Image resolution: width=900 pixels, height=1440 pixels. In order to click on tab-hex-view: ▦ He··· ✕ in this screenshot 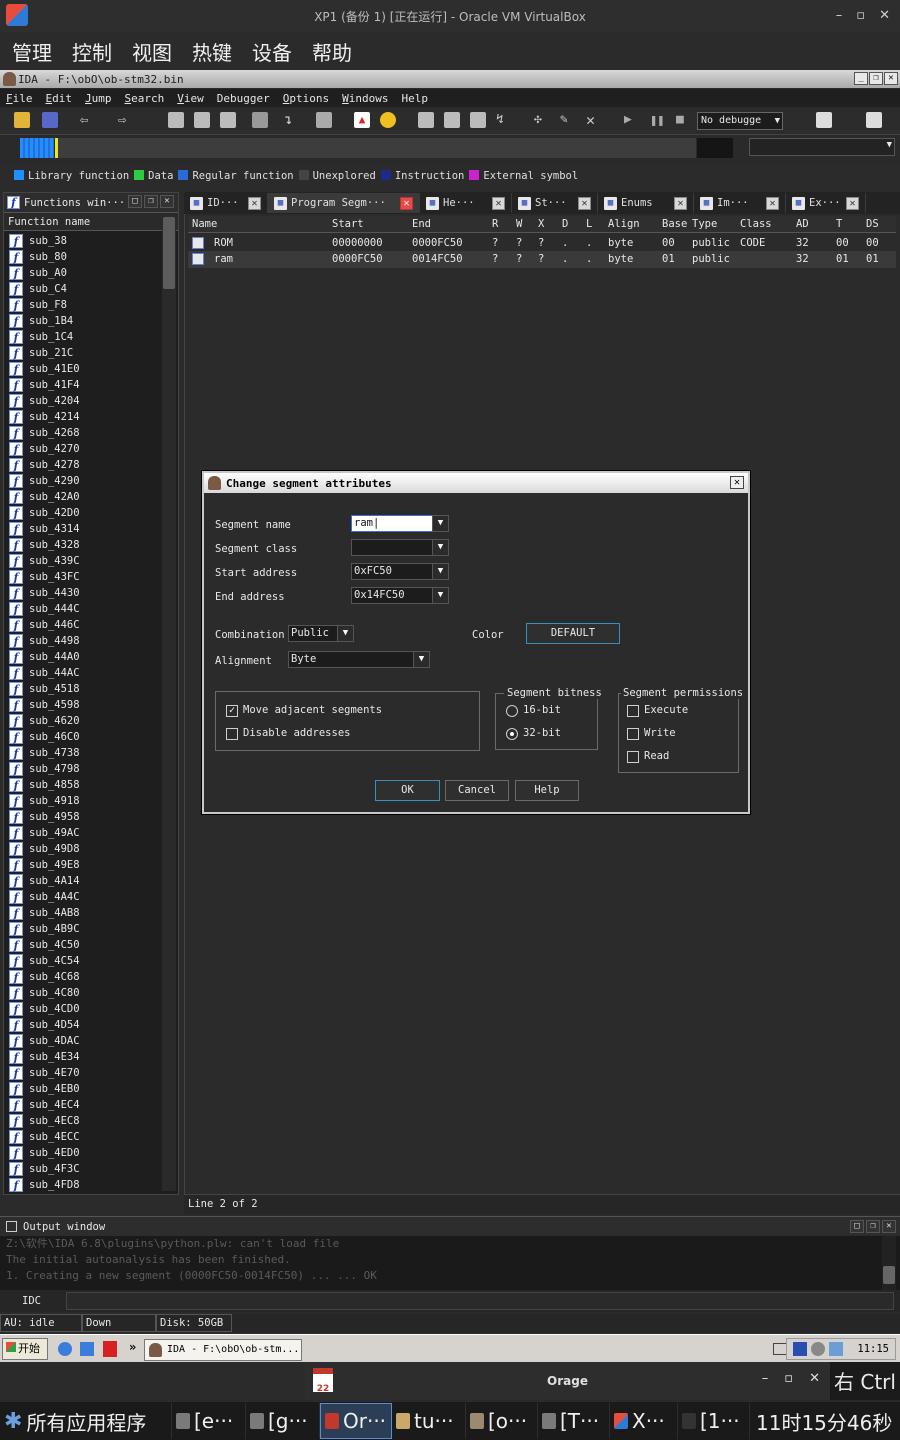, I will do `click(466, 203)`.